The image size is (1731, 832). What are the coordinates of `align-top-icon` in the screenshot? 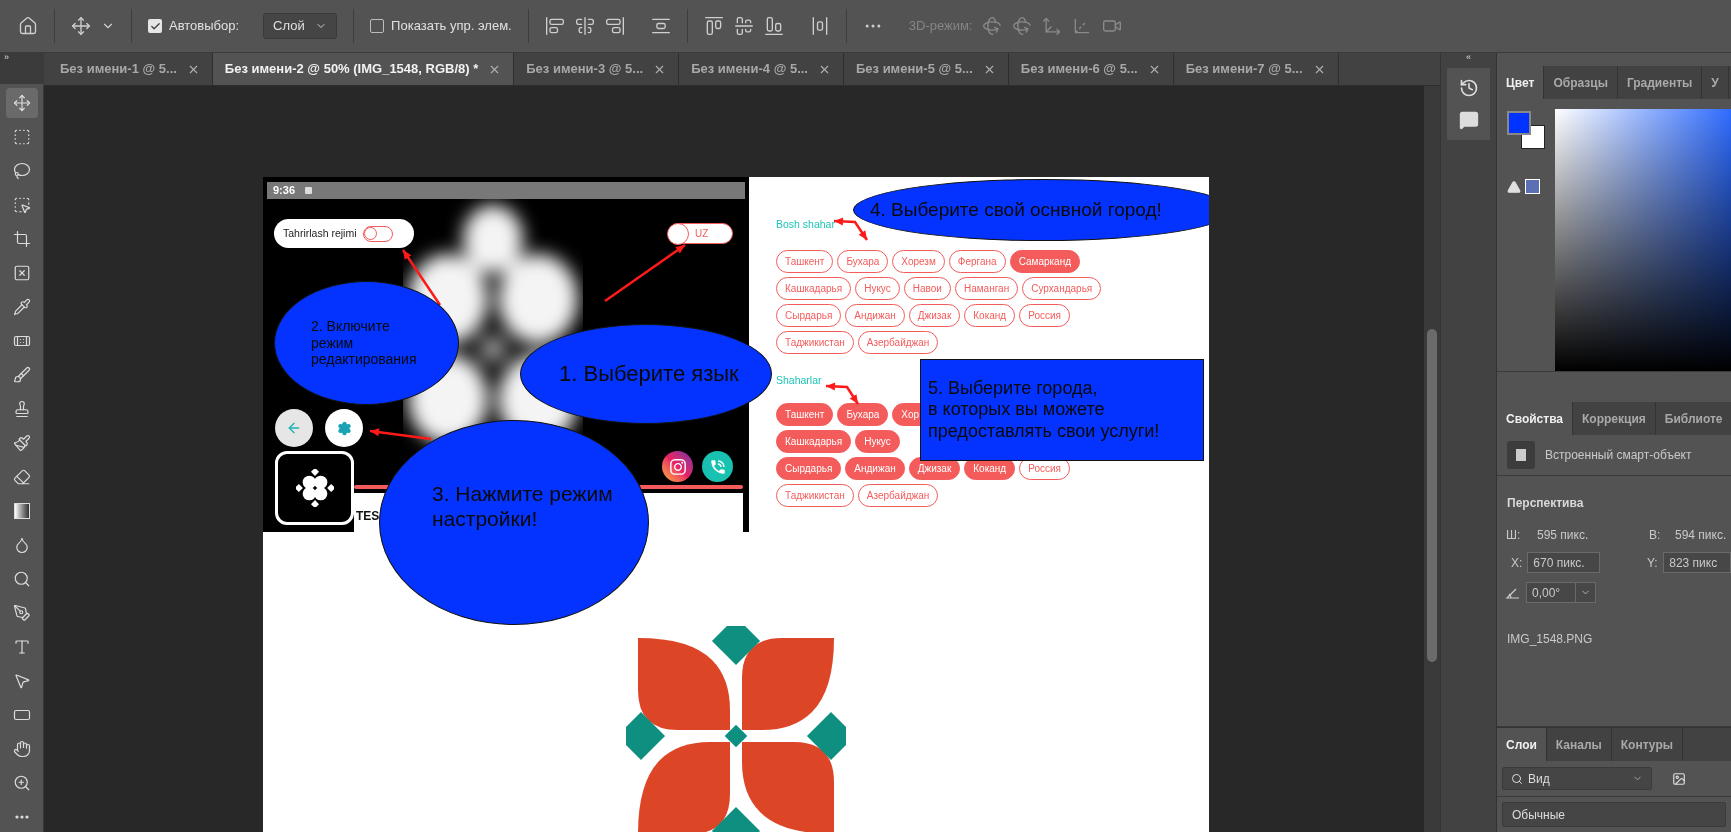 It's located at (713, 26).